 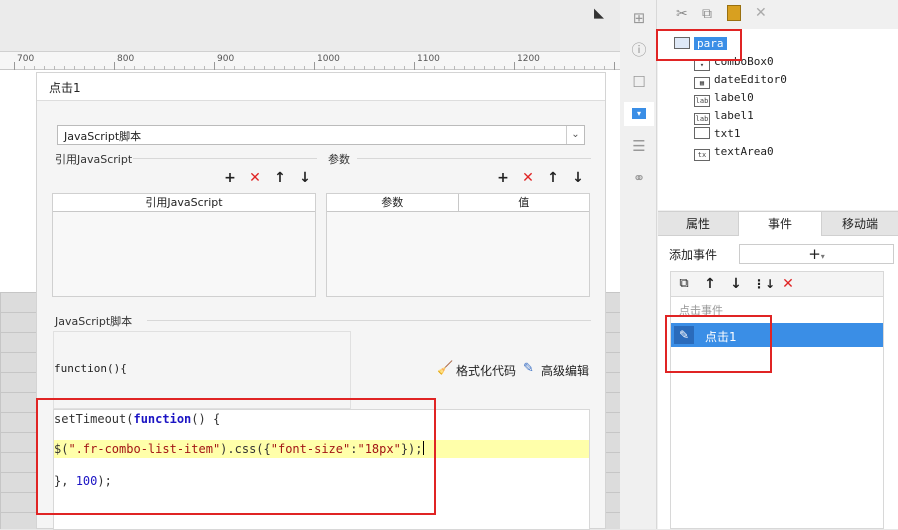 What do you see at coordinates (682, 43) in the screenshot?
I see `form-icon` at bounding box center [682, 43].